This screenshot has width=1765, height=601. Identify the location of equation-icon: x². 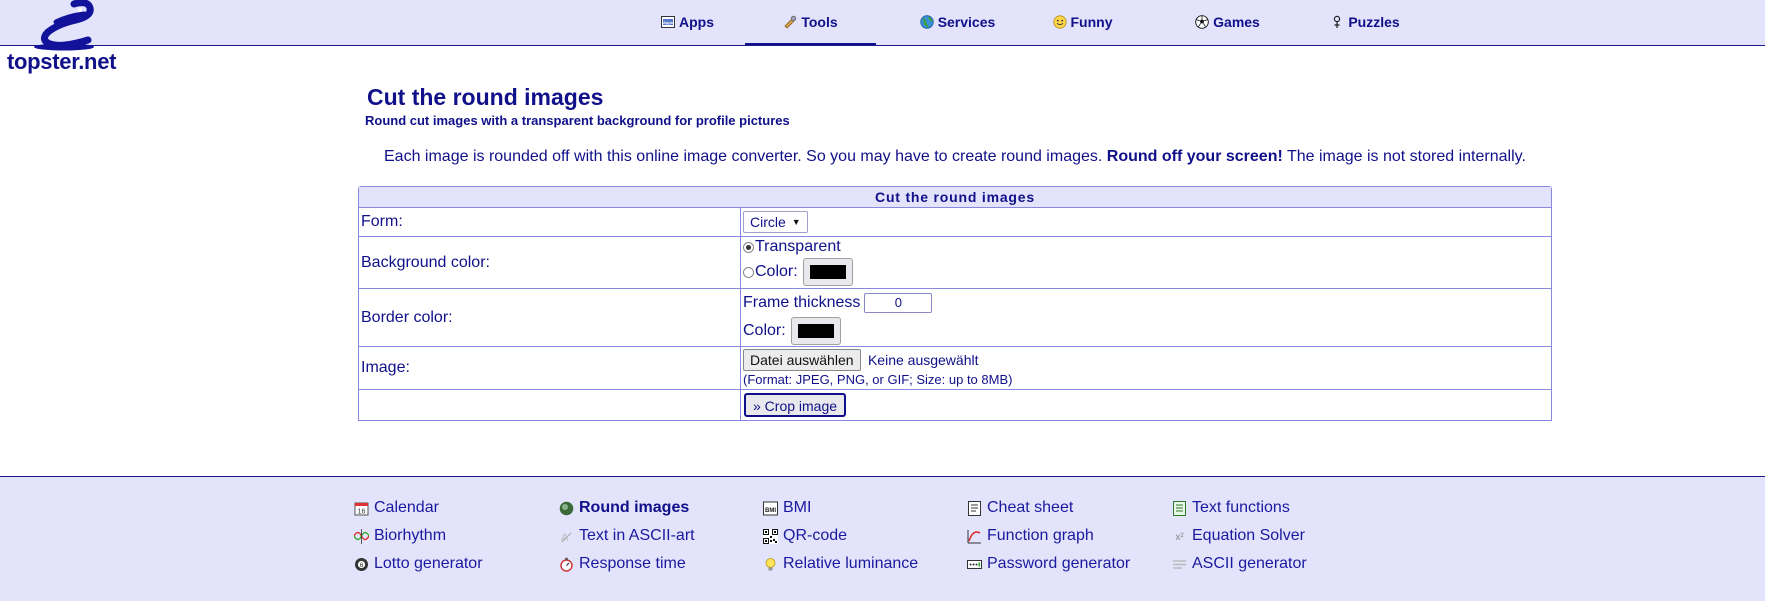
(1179, 536).